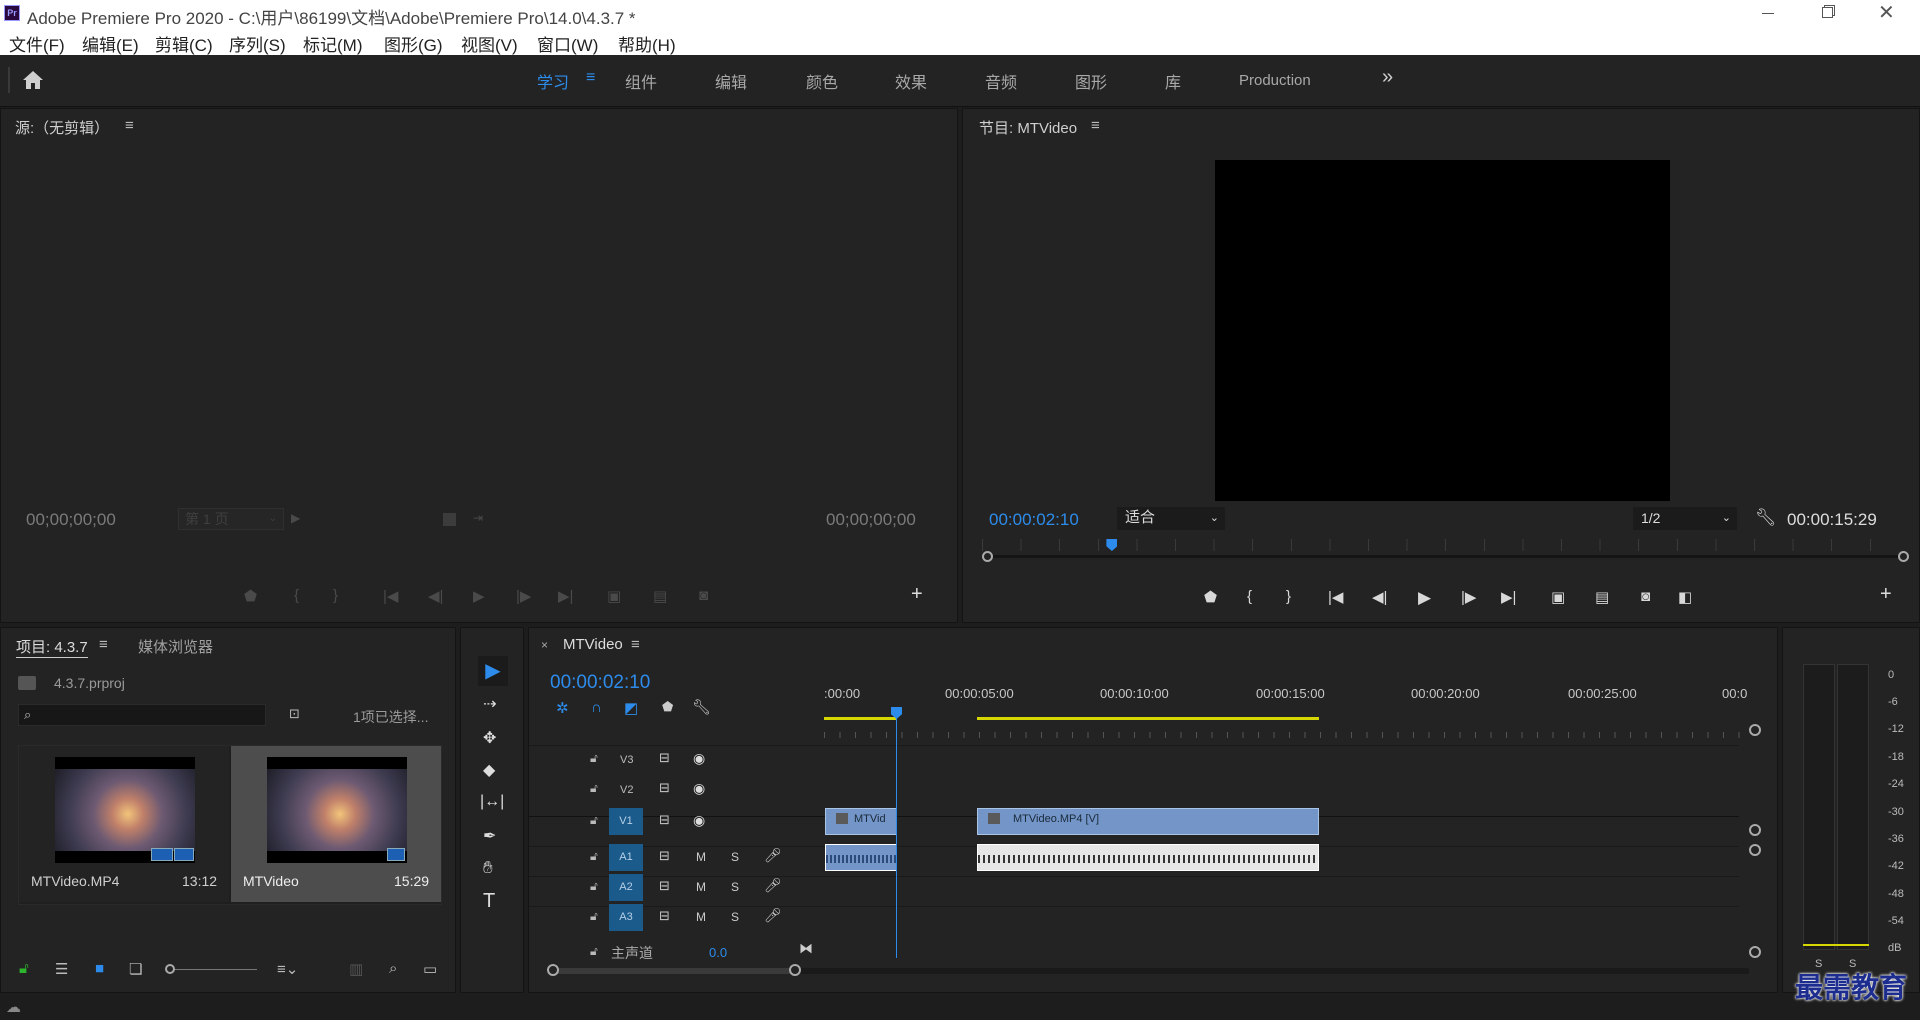 This screenshot has width=1920, height=1020. I want to click on scrubber-end-handle, so click(1903, 556).